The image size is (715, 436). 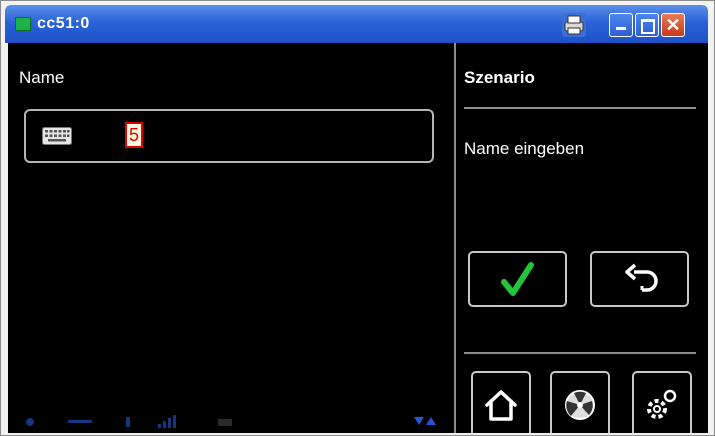 What do you see at coordinates (134, 135) in the screenshot?
I see `name-input-value: 5` at bounding box center [134, 135].